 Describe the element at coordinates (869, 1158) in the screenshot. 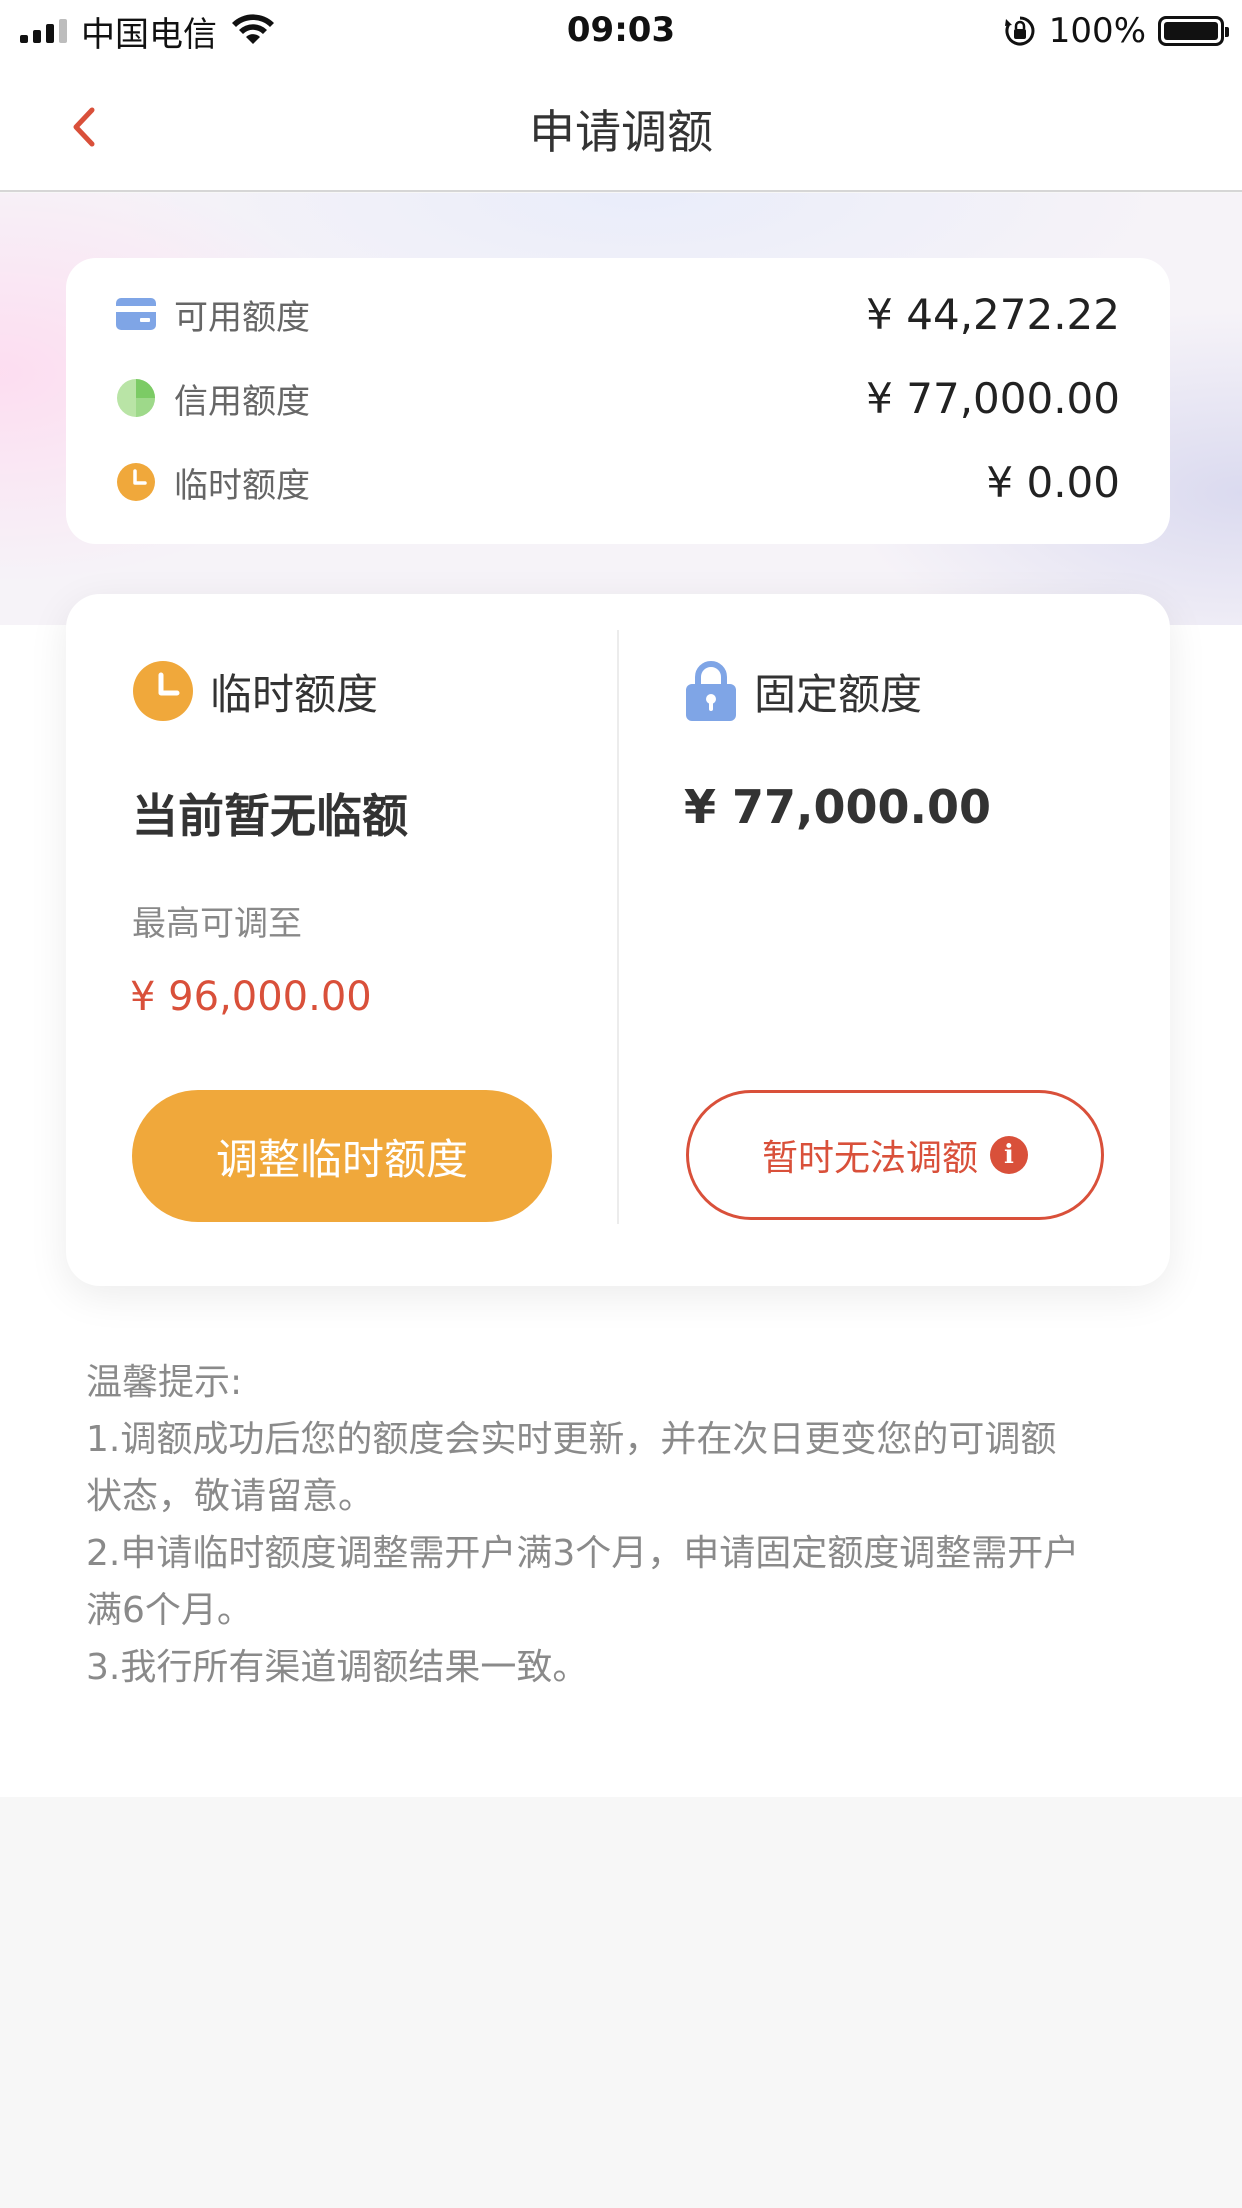

I see `cannot-adjust-label: 暂时无法调额` at that location.